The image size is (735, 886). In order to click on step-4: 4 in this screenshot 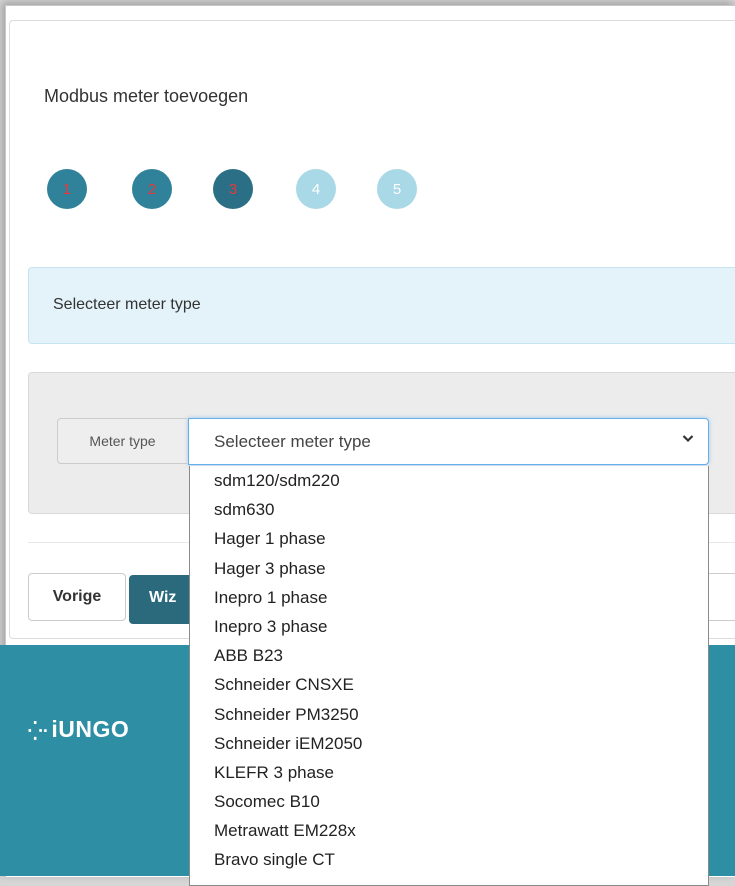, I will do `click(316, 189)`.